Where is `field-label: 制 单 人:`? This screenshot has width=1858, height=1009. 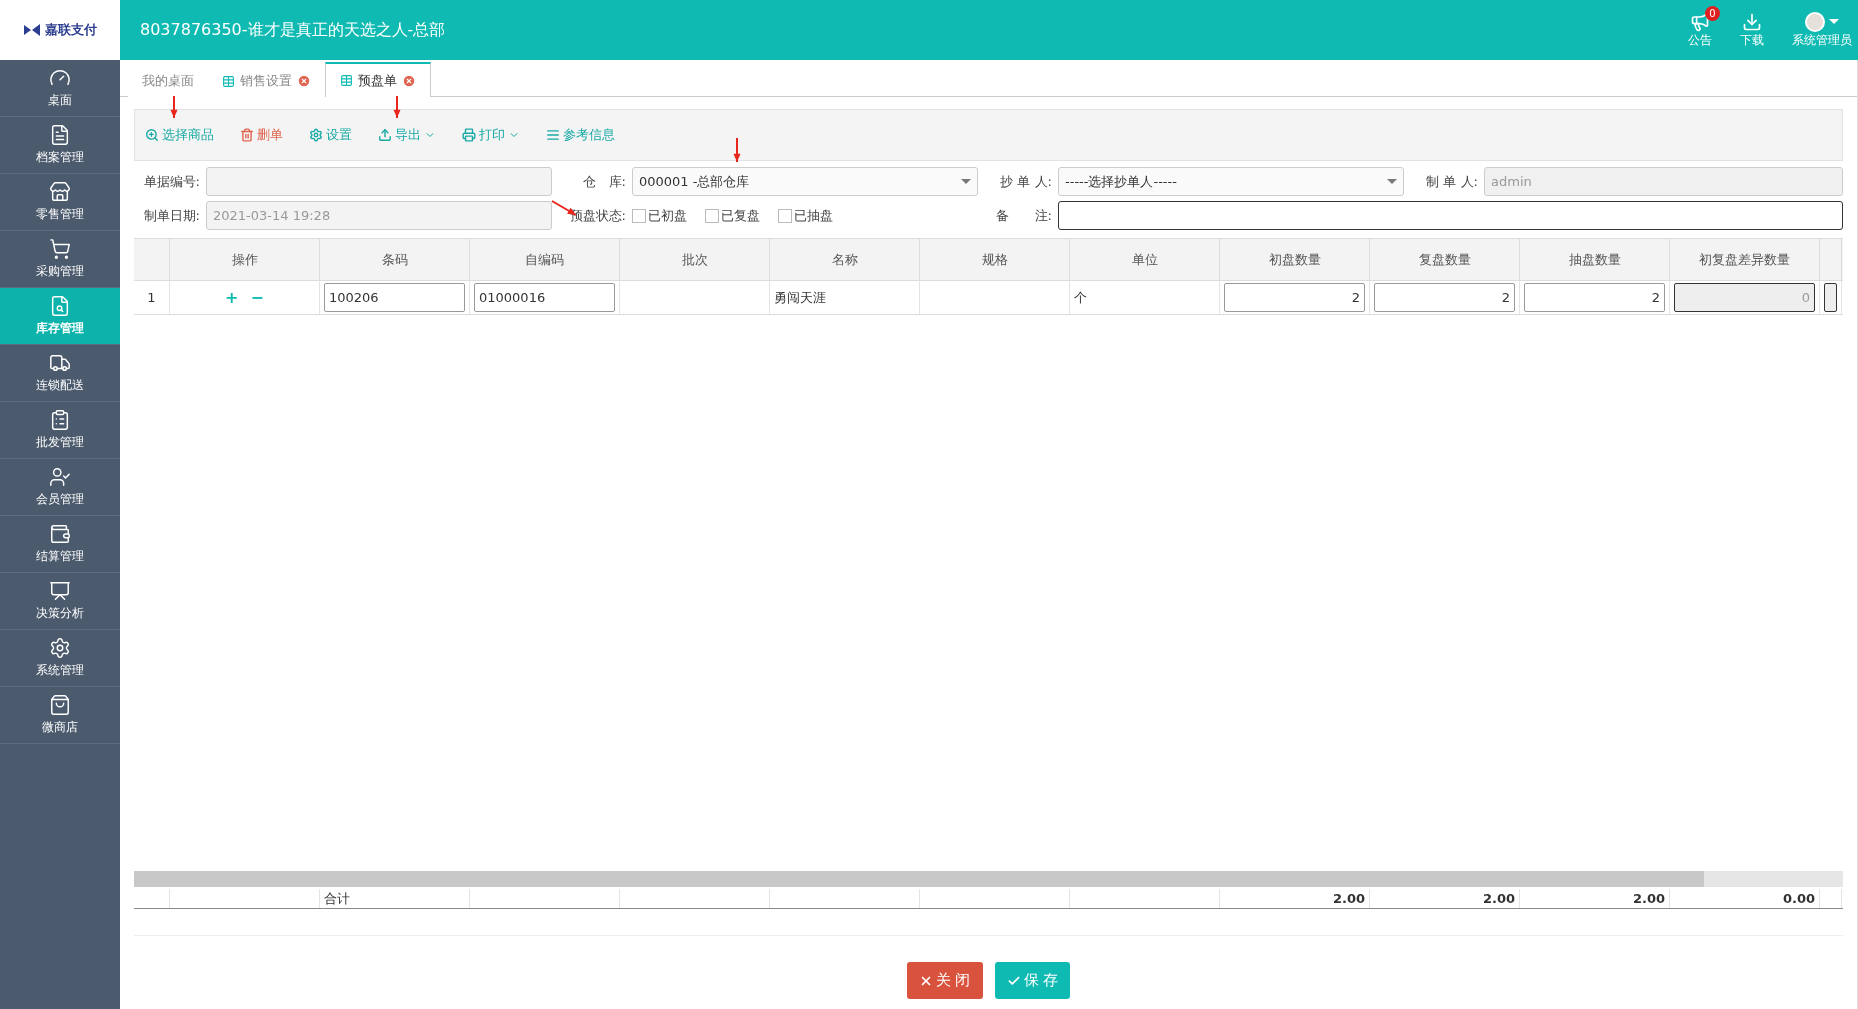
field-label: 制 单 人: is located at coordinates (1452, 181).